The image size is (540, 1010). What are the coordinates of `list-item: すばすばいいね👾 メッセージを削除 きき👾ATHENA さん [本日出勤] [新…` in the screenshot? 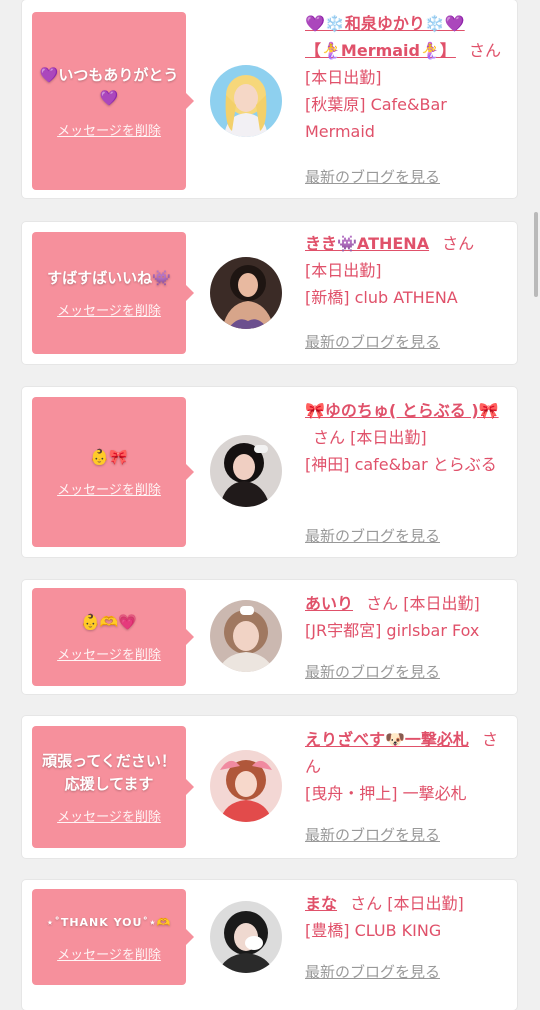 It's located at (269, 293).